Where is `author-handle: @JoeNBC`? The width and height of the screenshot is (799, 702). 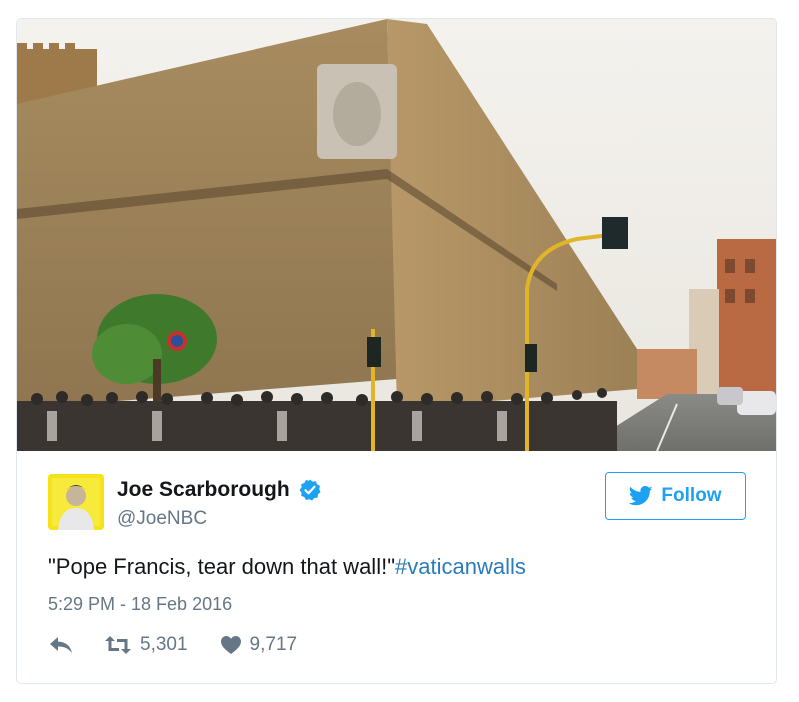
author-handle: @JoeNBC is located at coordinates (162, 519).